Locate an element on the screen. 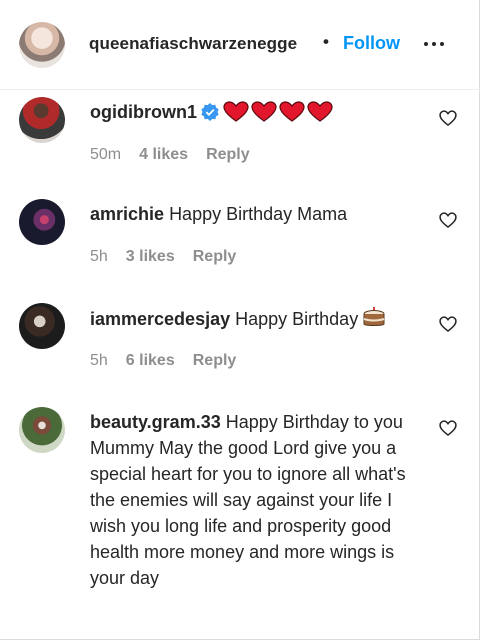  comment-likes: 4 likes is located at coordinates (163, 155).